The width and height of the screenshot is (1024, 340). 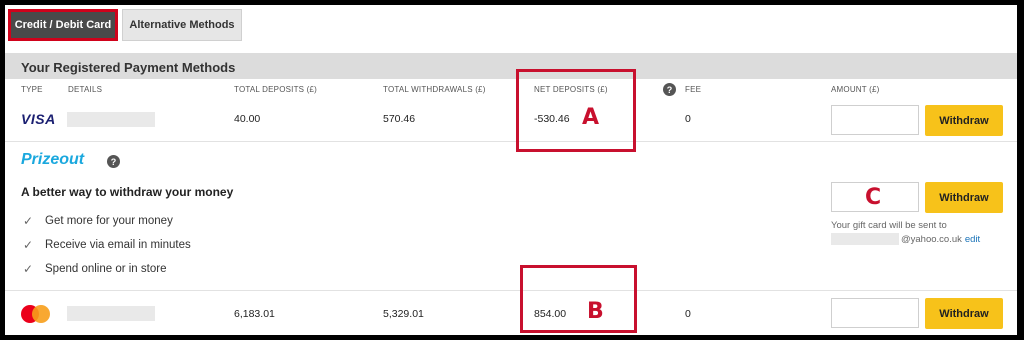 I want to click on section-title: Your Registered Payment Methods, so click(x=511, y=66).